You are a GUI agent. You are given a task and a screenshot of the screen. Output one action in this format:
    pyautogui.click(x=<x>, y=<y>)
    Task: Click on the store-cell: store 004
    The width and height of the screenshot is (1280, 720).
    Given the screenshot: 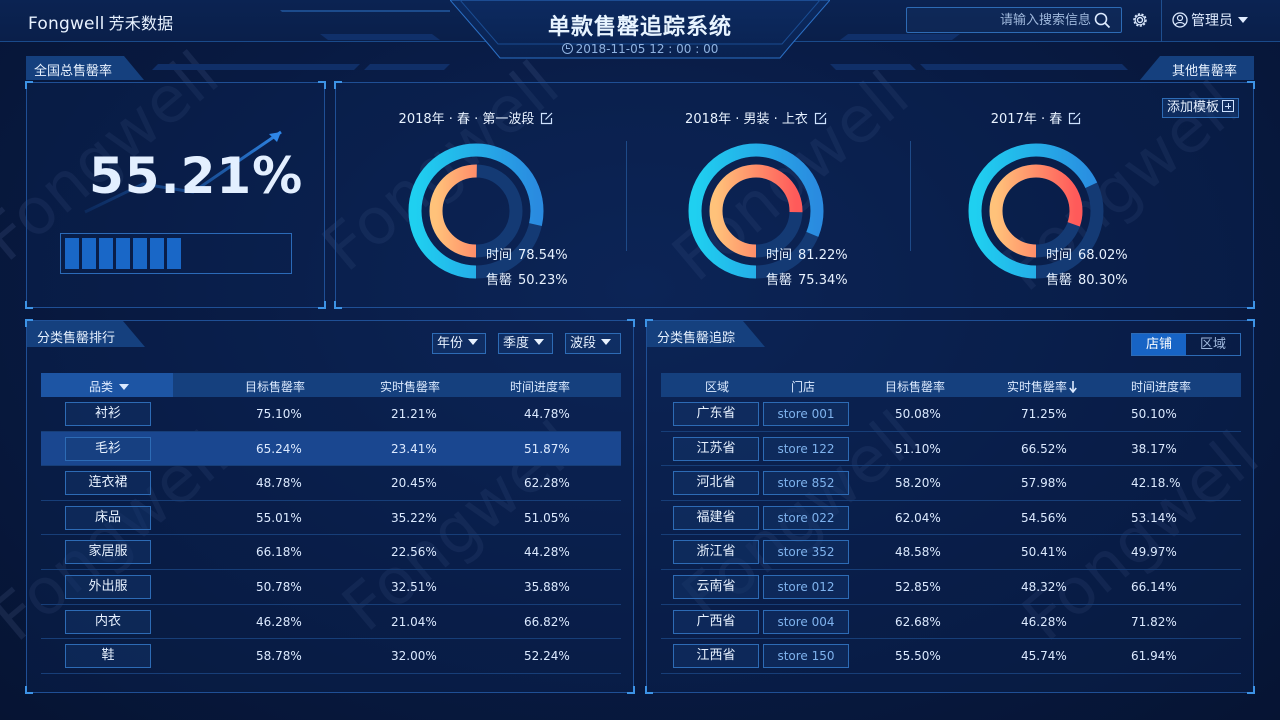 What is the action you would take?
    pyautogui.click(x=806, y=621)
    